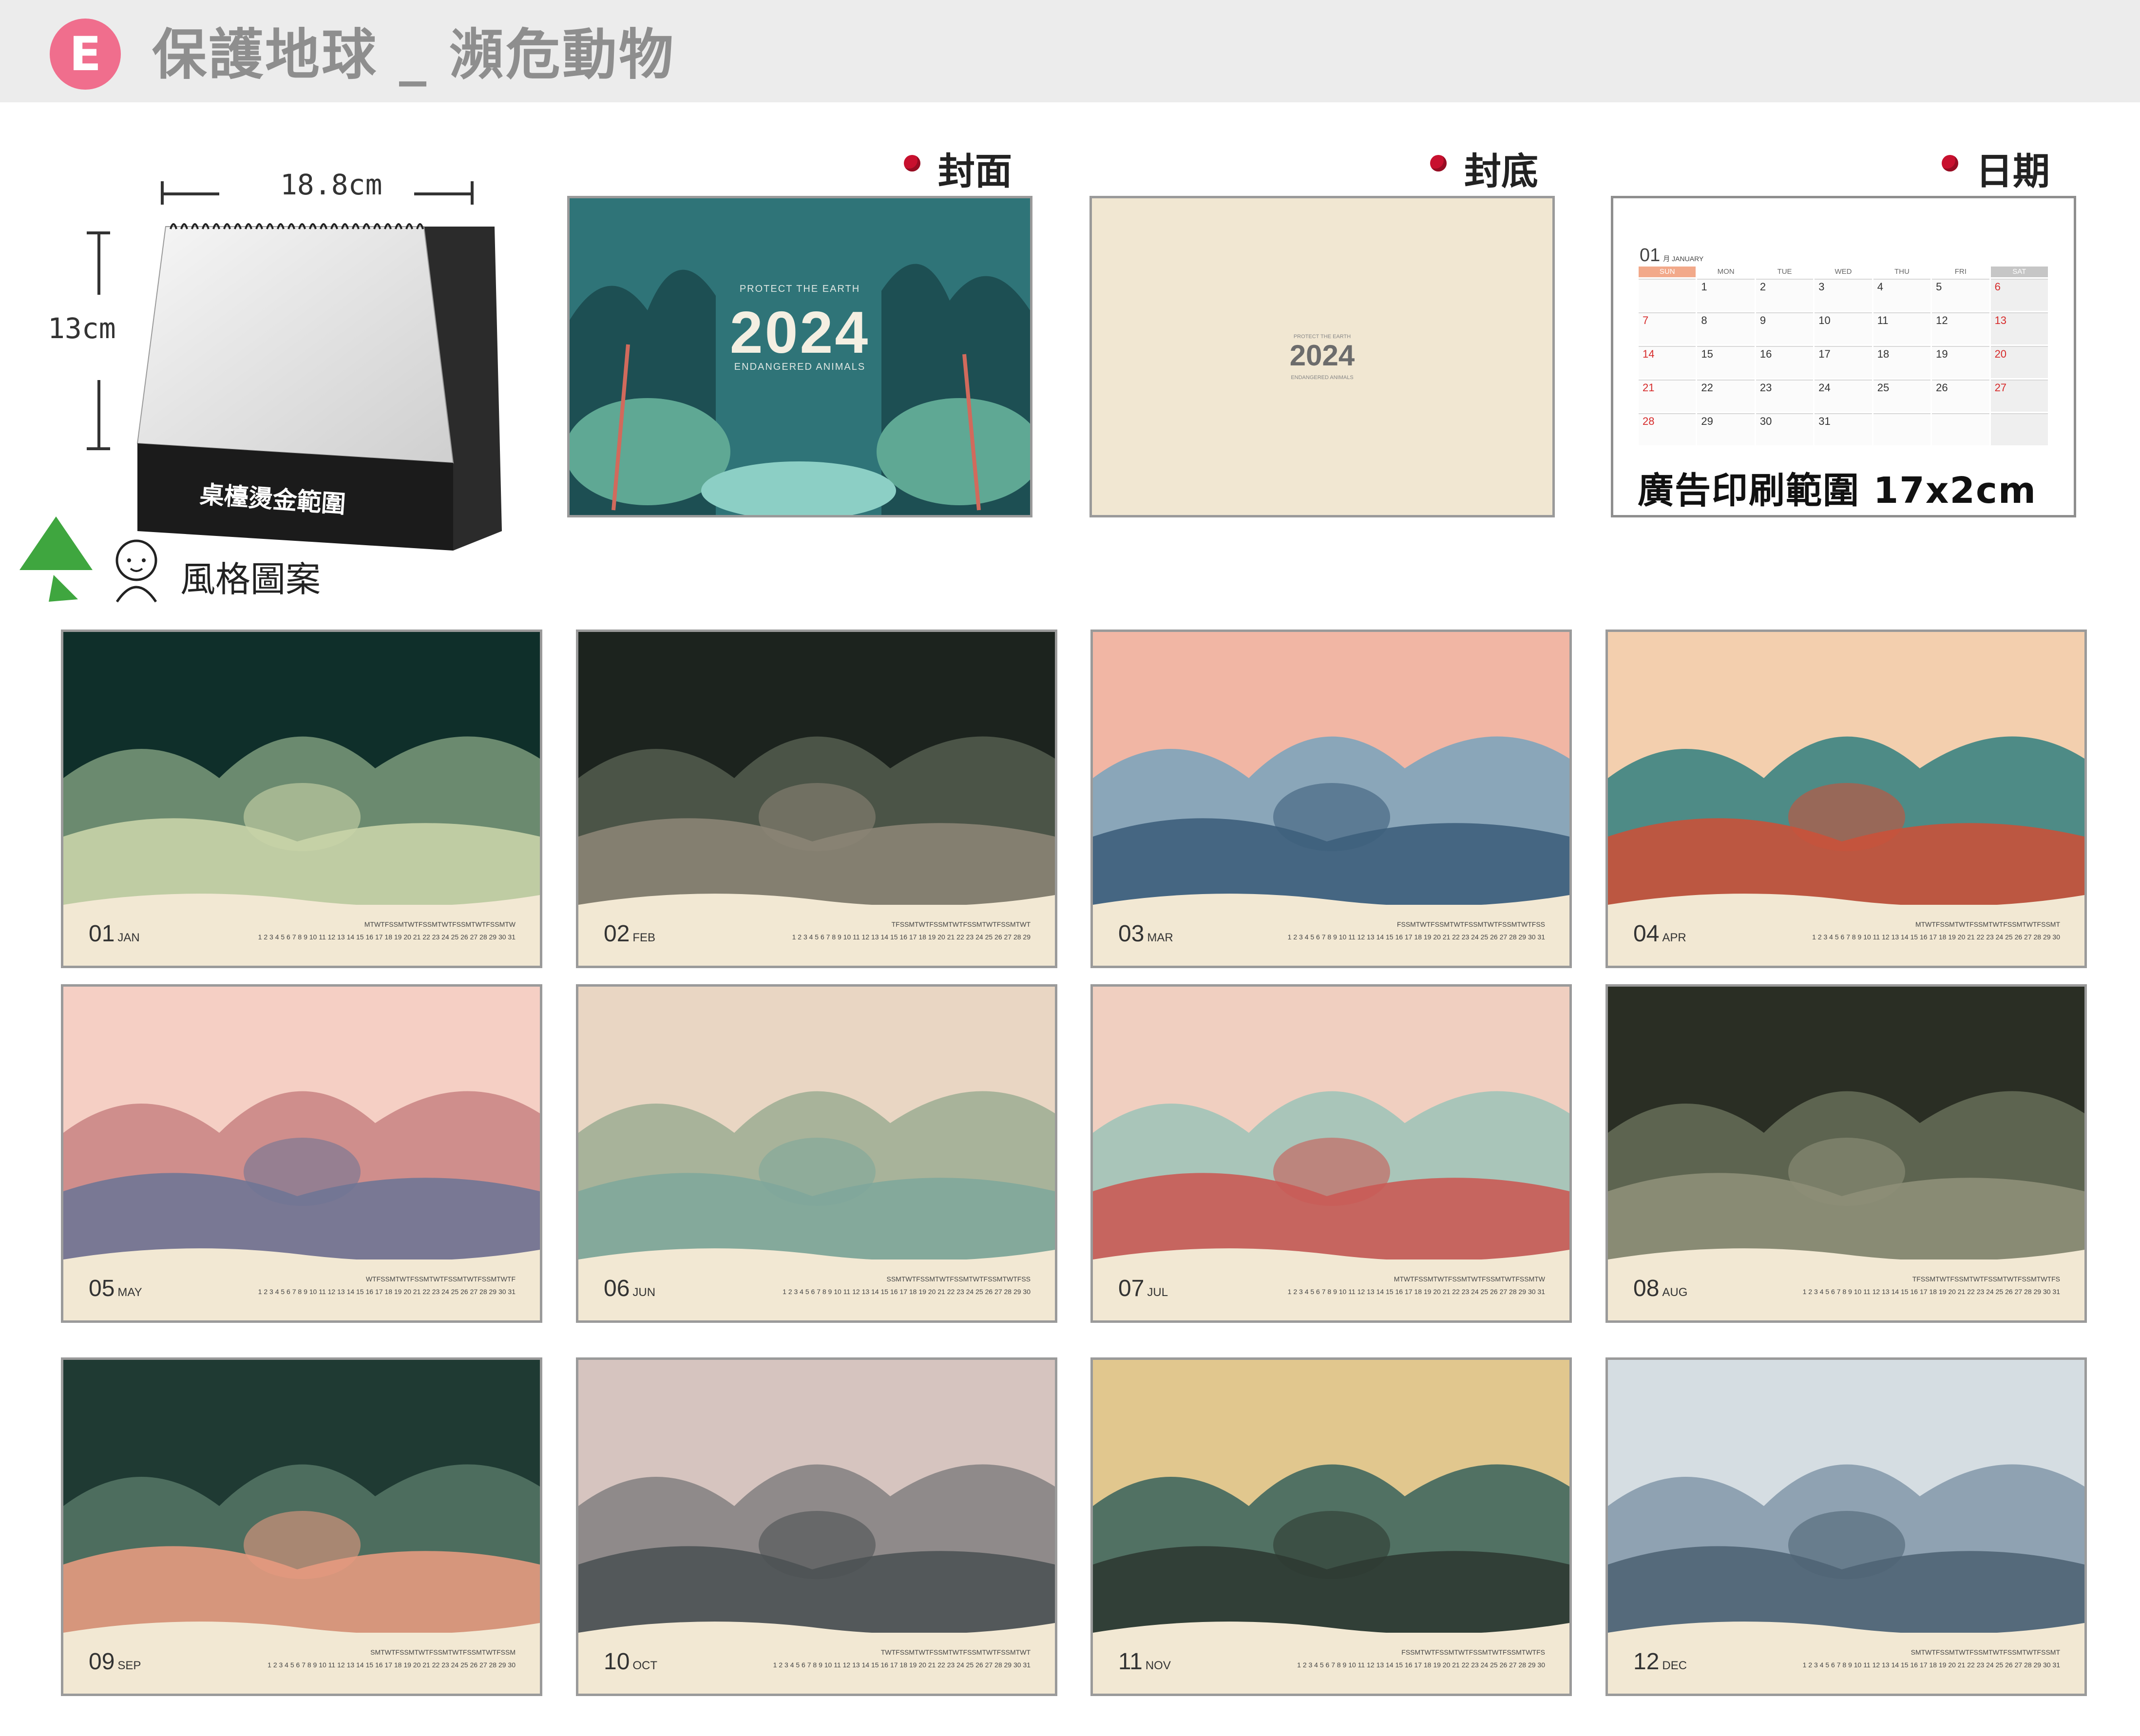 The height and width of the screenshot is (1736, 2140). What do you see at coordinates (1726, 429) in the screenshot?
I see `date-cell: 29` at bounding box center [1726, 429].